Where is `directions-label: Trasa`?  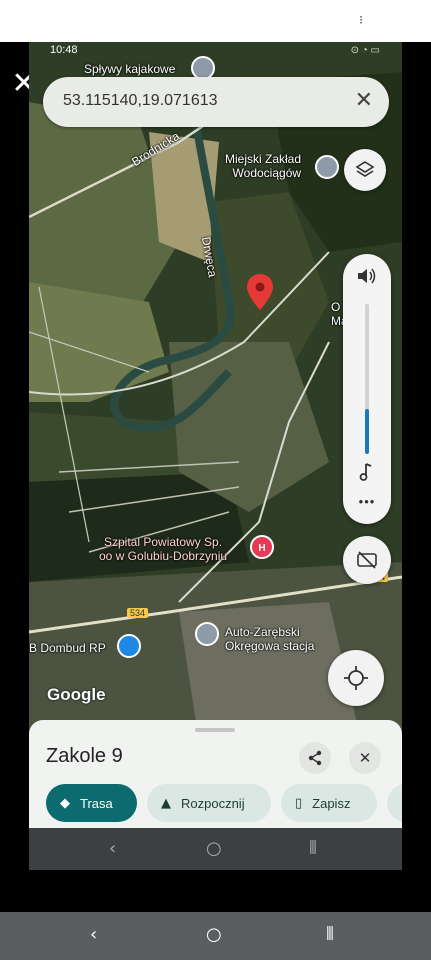
directions-label: Trasa is located at coordinates (96, 803).